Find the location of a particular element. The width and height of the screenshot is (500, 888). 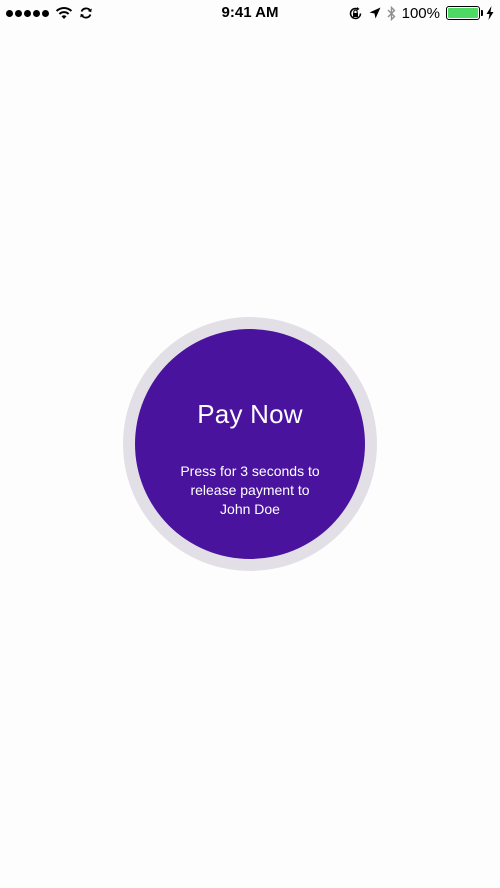

orientation-lock-icon is located at coordinates (355, 13).